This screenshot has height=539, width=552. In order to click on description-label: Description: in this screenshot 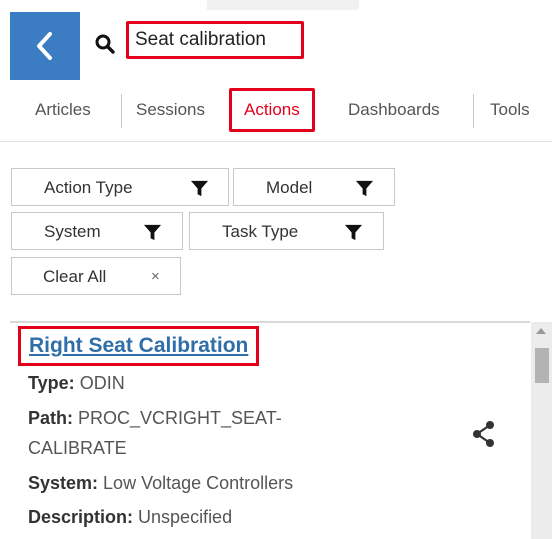, I will do `click(81, 517)`.